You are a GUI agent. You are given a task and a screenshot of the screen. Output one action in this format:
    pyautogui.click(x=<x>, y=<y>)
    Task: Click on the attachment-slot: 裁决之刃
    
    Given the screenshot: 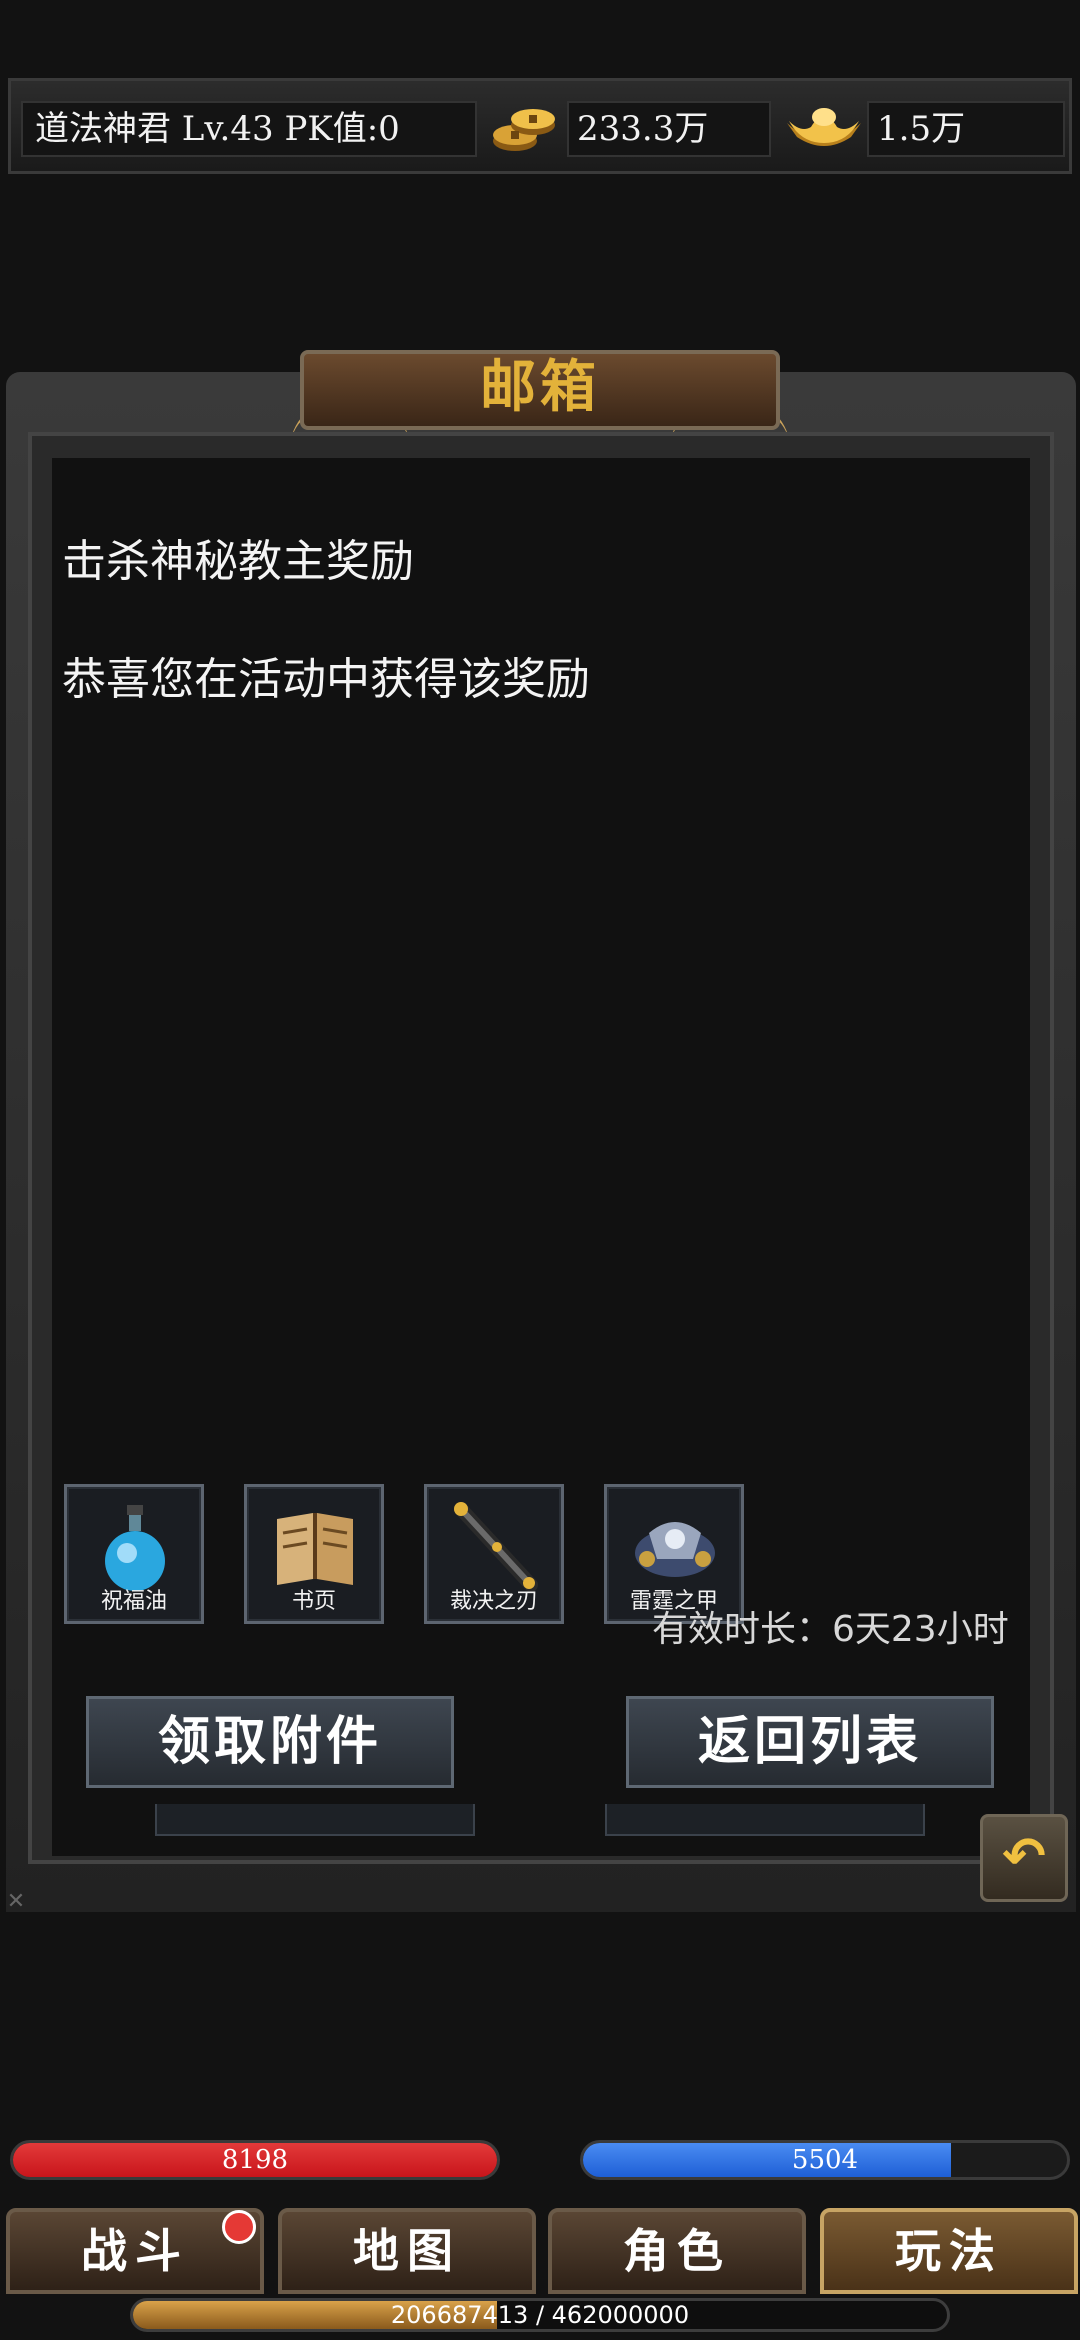 What is the action you would take?
    pyautogui.click(x=494, y=1554)
    